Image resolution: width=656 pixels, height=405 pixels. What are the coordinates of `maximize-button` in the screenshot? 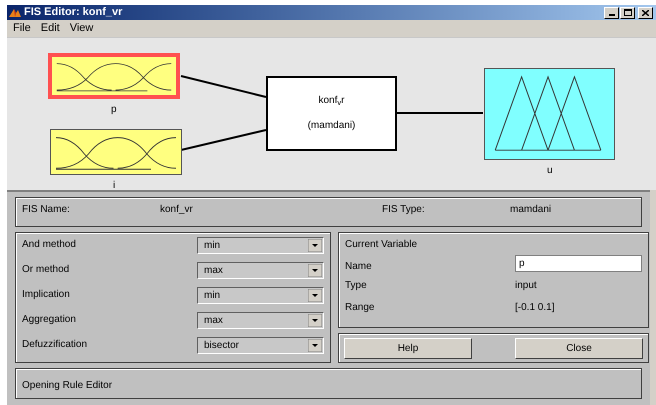 It's located at (627, 12).